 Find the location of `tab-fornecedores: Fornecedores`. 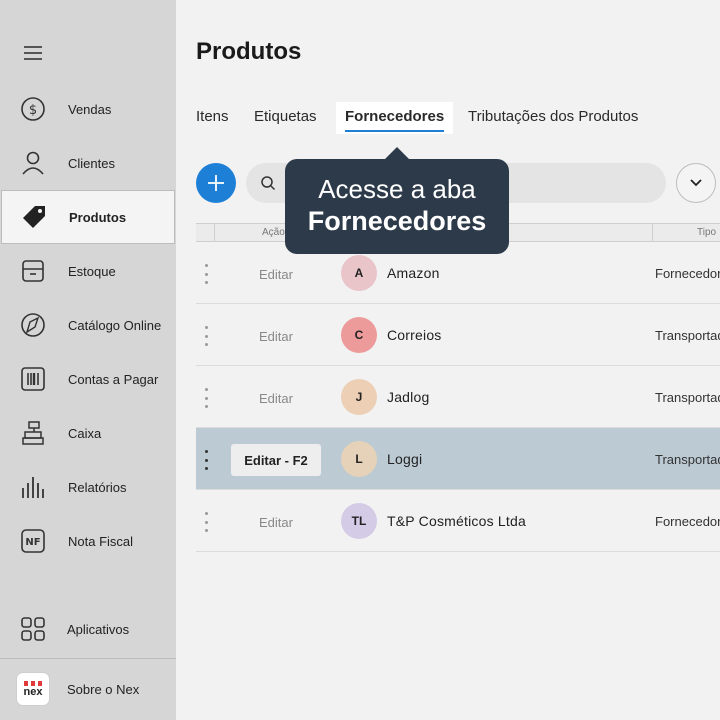

tab-fornecedores: Fornecedores is located at coordinates (395, 118).